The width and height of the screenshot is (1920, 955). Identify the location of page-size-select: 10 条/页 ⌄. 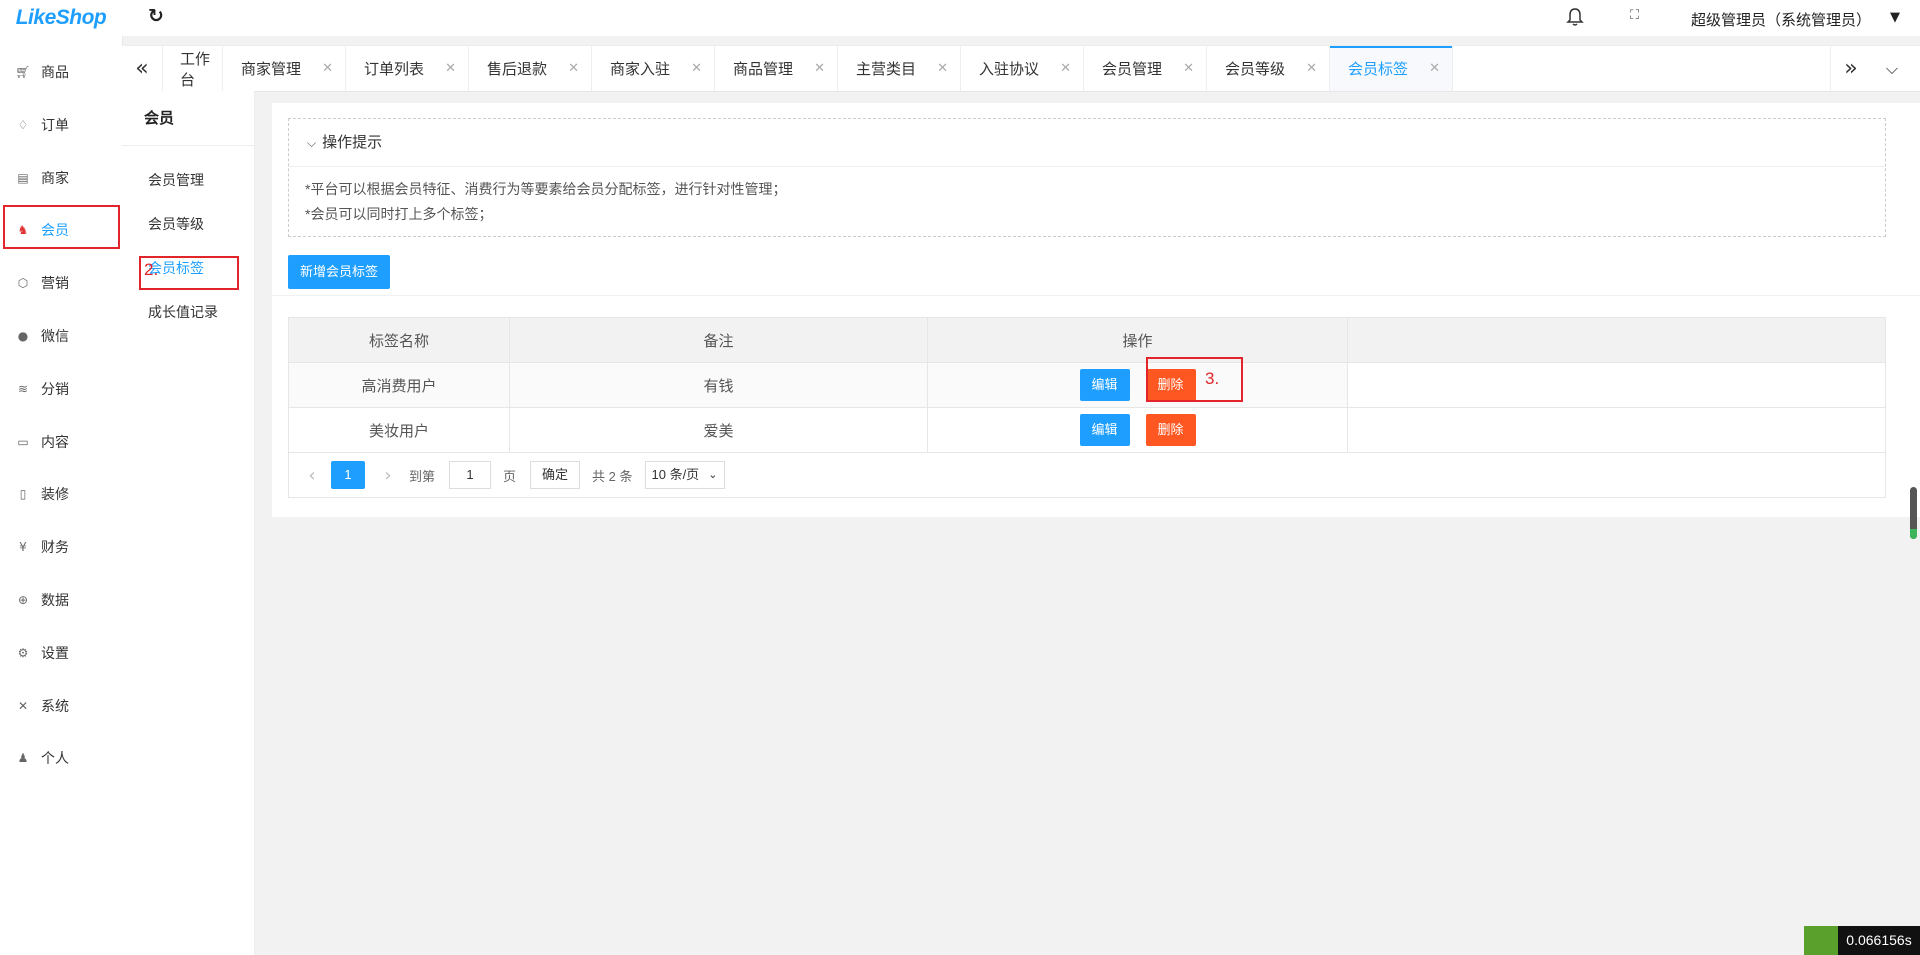
(684, 475).